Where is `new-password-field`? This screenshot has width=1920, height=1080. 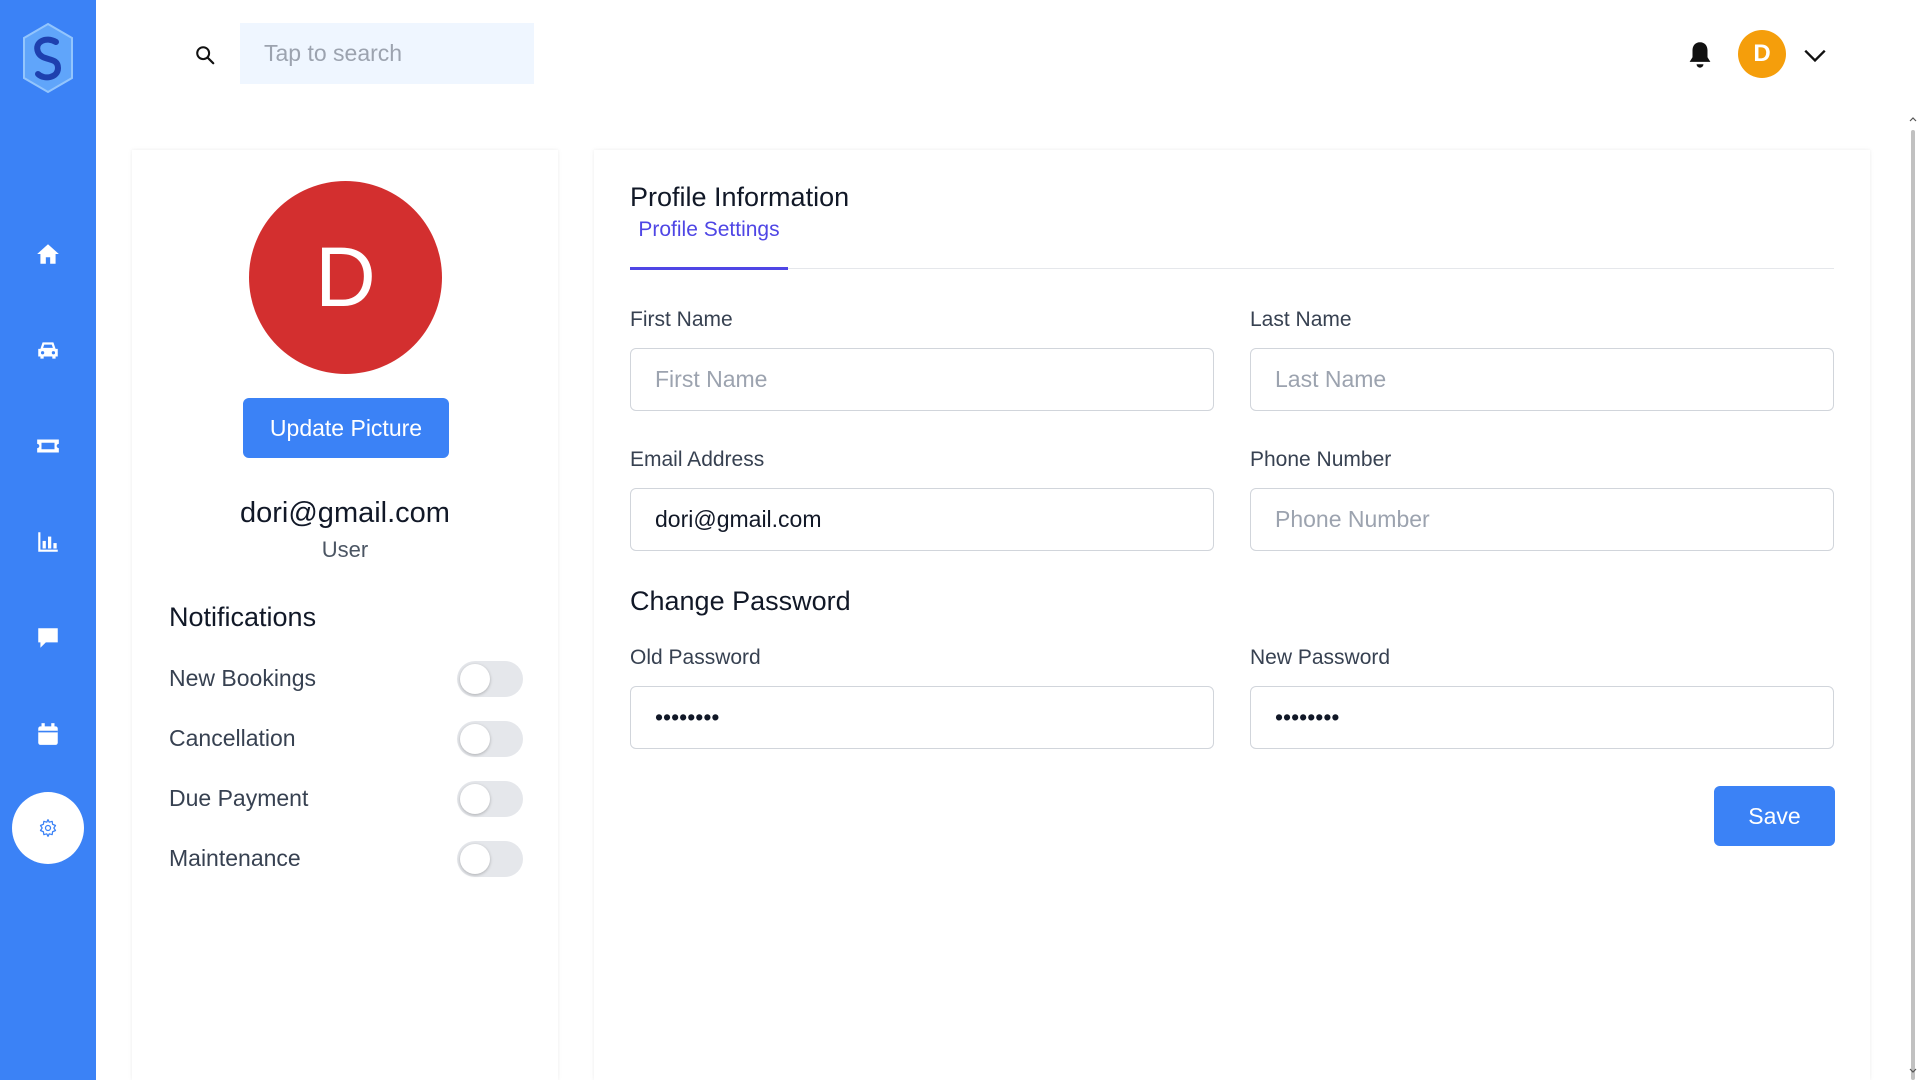 new-password-field is located at coordinates (1542, 717).